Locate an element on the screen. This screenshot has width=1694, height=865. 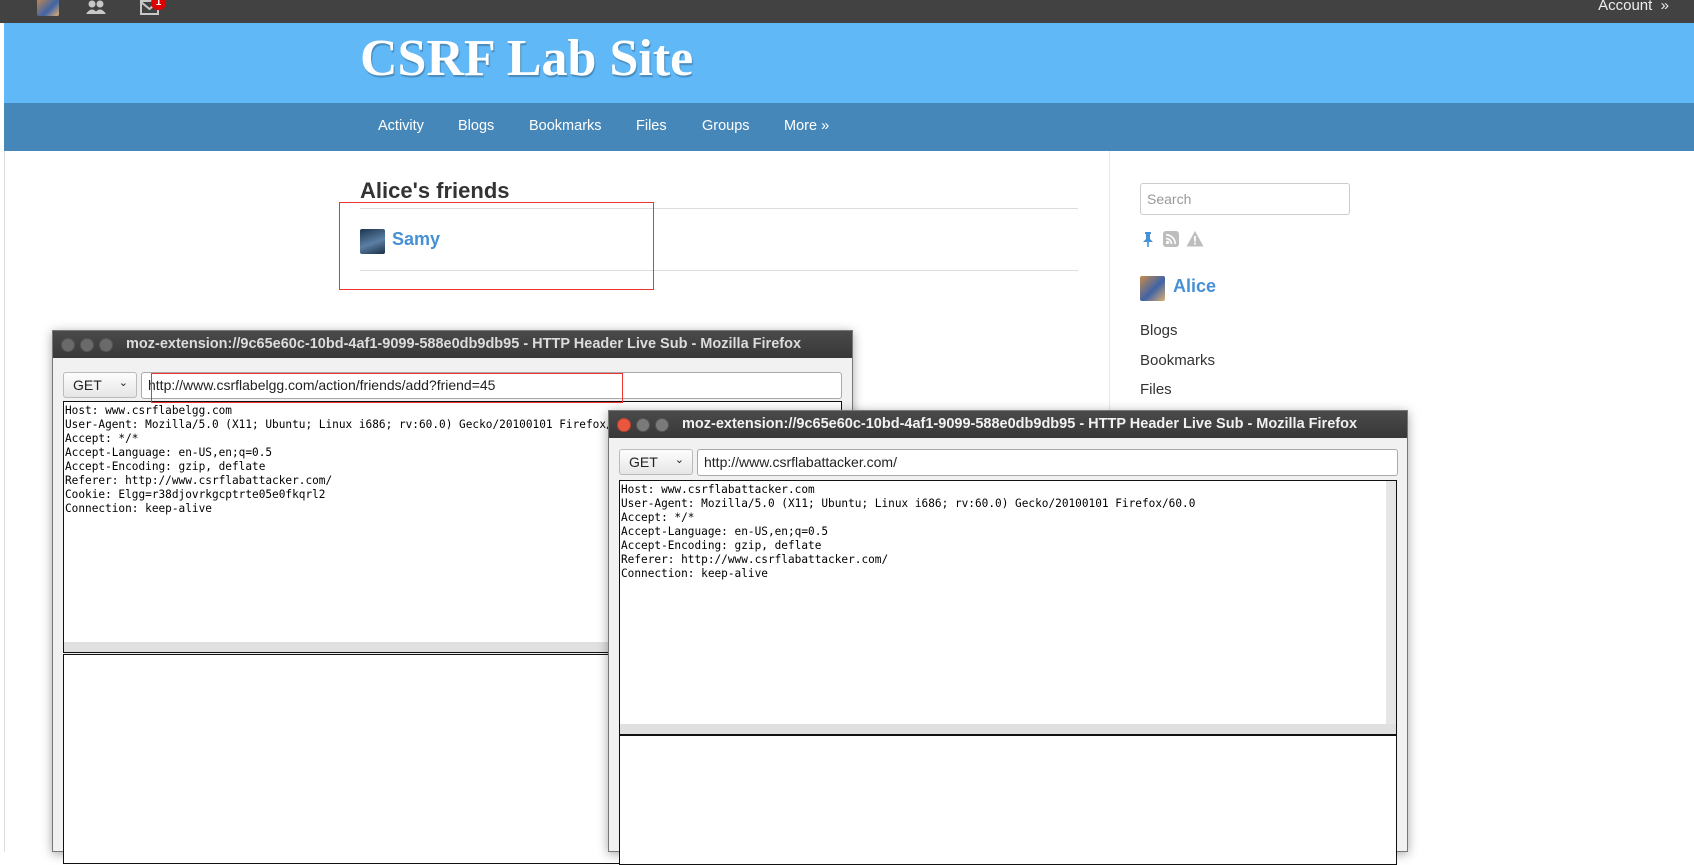
warning-icon is located at coordinates (1195, 239).